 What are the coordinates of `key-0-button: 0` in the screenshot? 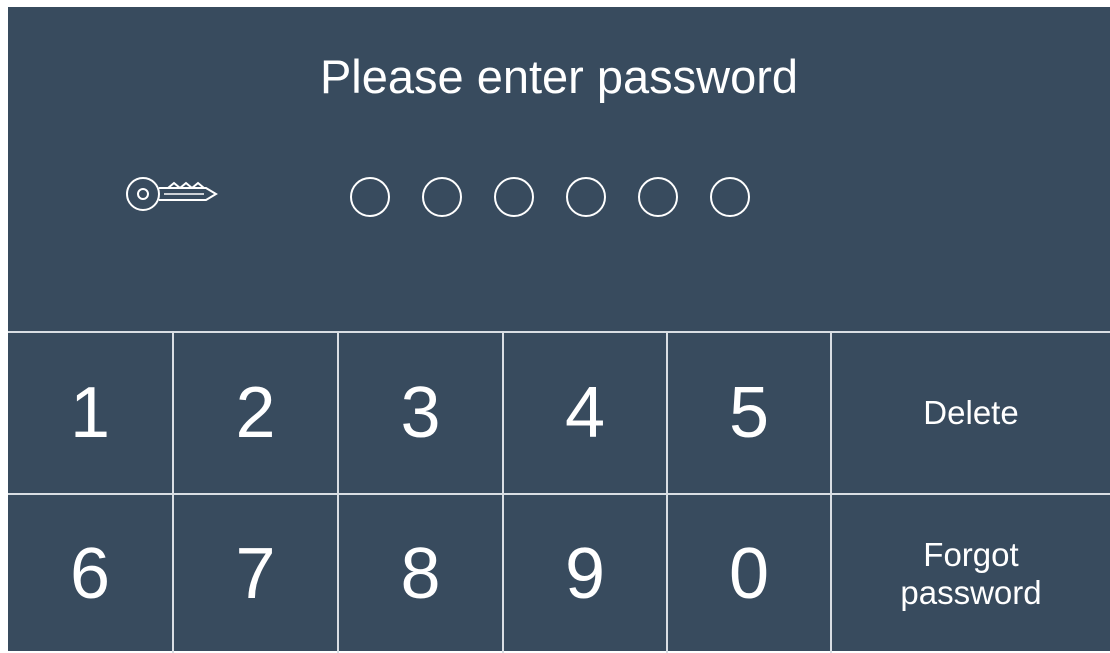 It's located at (750, 574).